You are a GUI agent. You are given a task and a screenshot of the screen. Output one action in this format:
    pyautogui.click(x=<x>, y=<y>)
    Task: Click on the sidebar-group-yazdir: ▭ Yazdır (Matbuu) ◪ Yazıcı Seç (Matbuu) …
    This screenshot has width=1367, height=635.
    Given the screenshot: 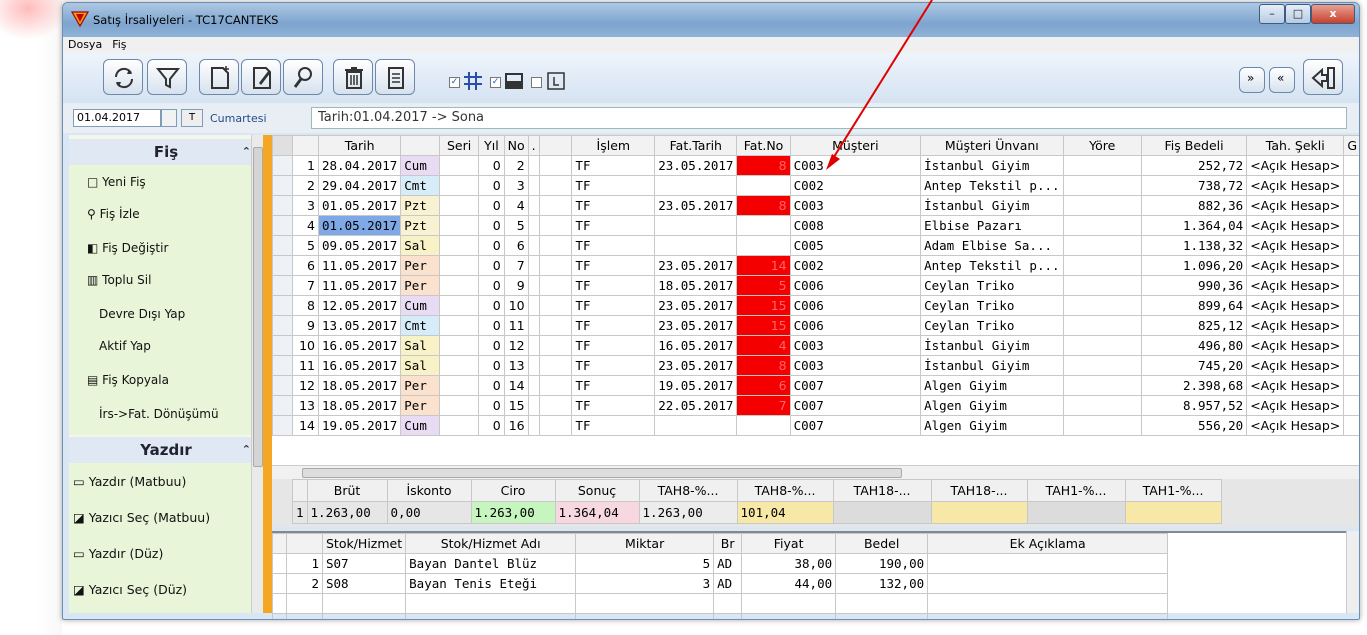 What is the action you would take?
    pyautogui.click(x=166, y=538)
    